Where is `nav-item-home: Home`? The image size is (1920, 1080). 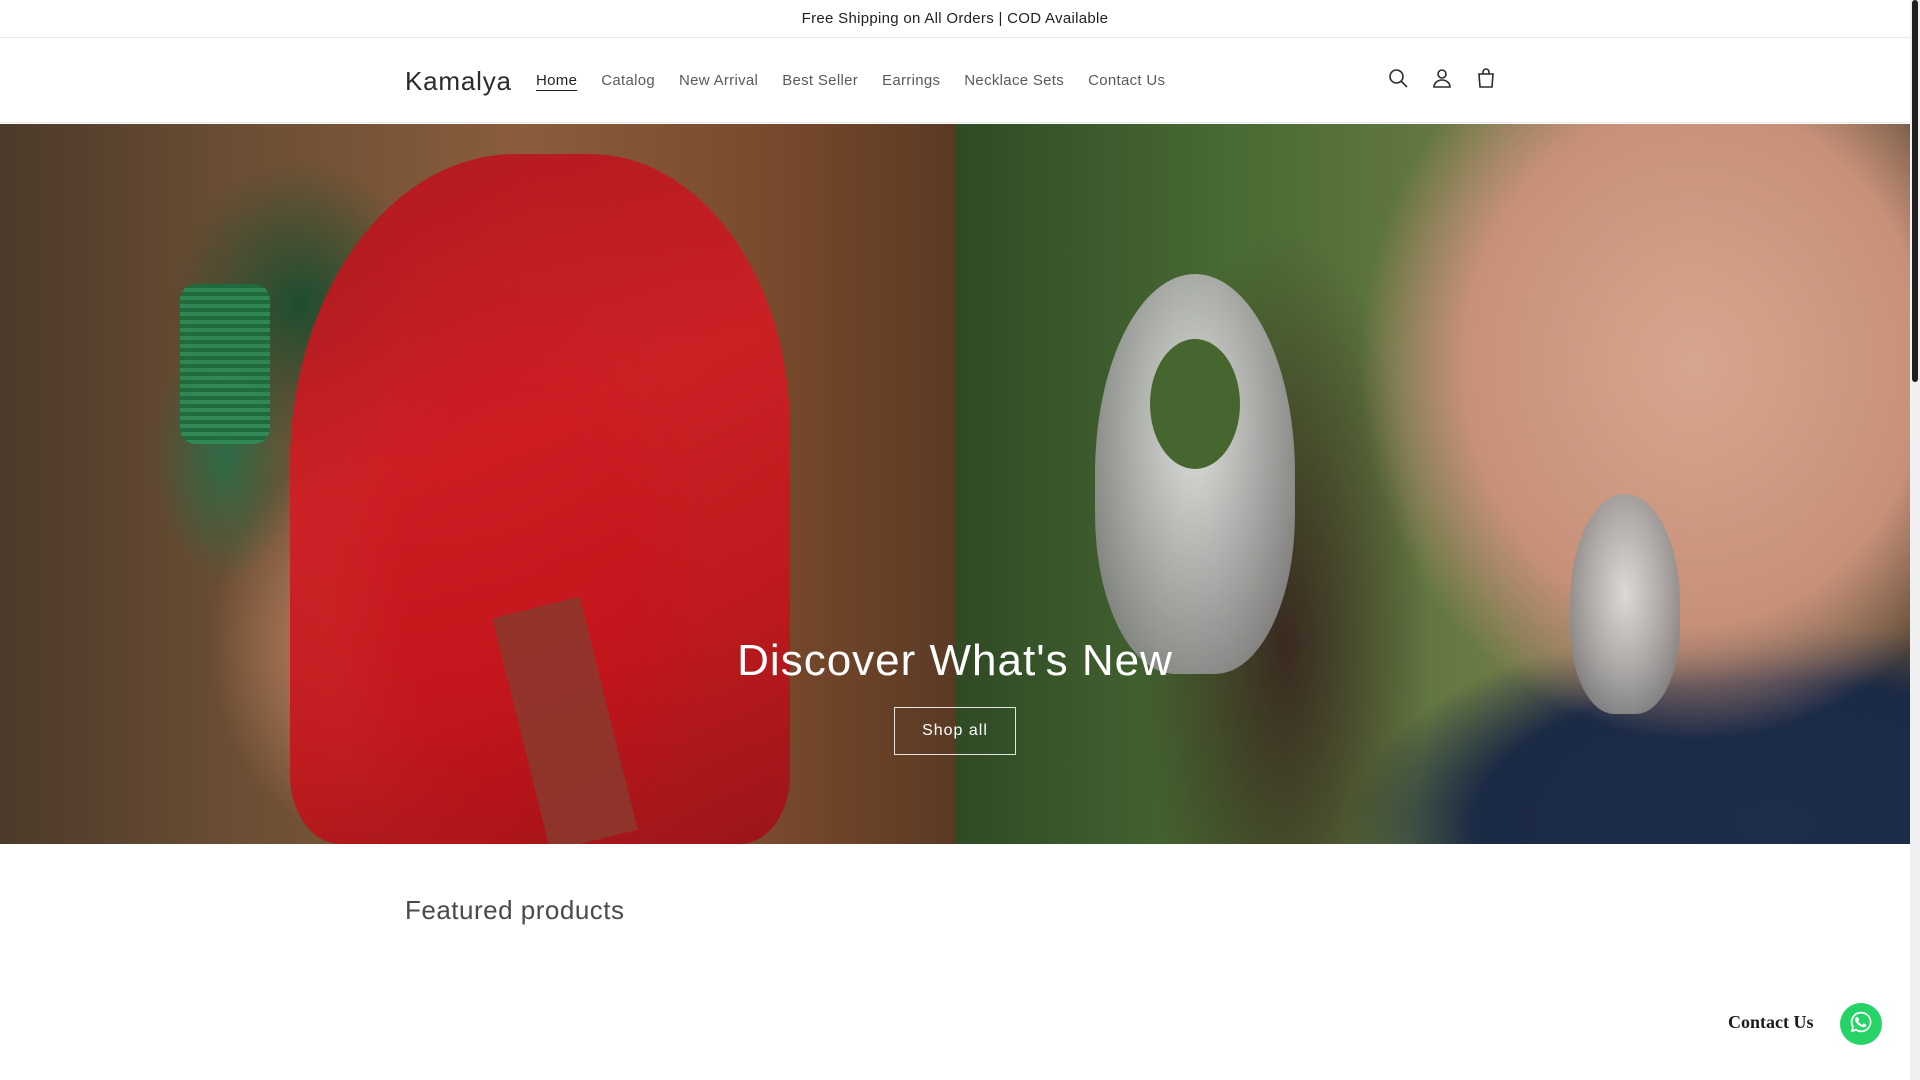
nav-item-home: Home is located at coordinates (556, 80).